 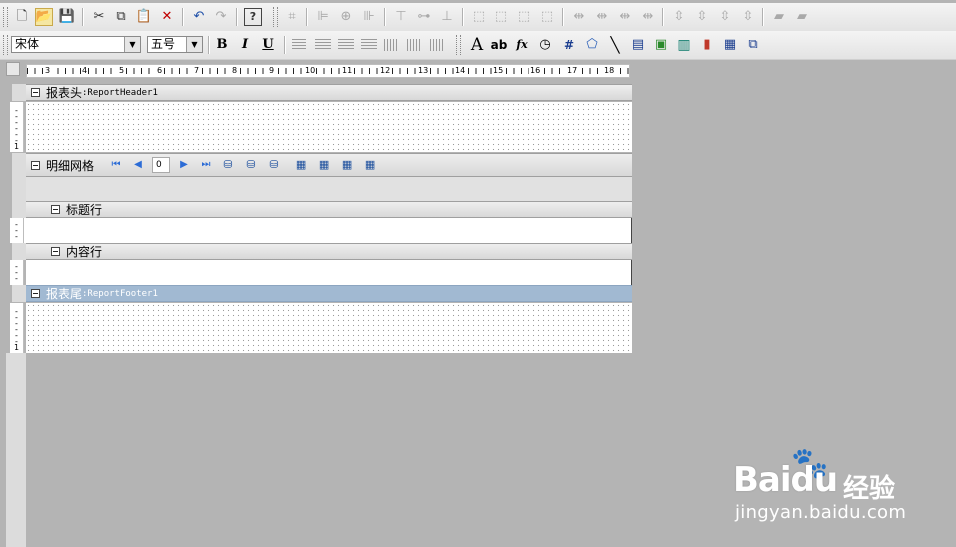 What do you see at coordinates (684, 45) in the screenshot?
I see `barcode-icon: ▥` at bounding box center [684, 45].